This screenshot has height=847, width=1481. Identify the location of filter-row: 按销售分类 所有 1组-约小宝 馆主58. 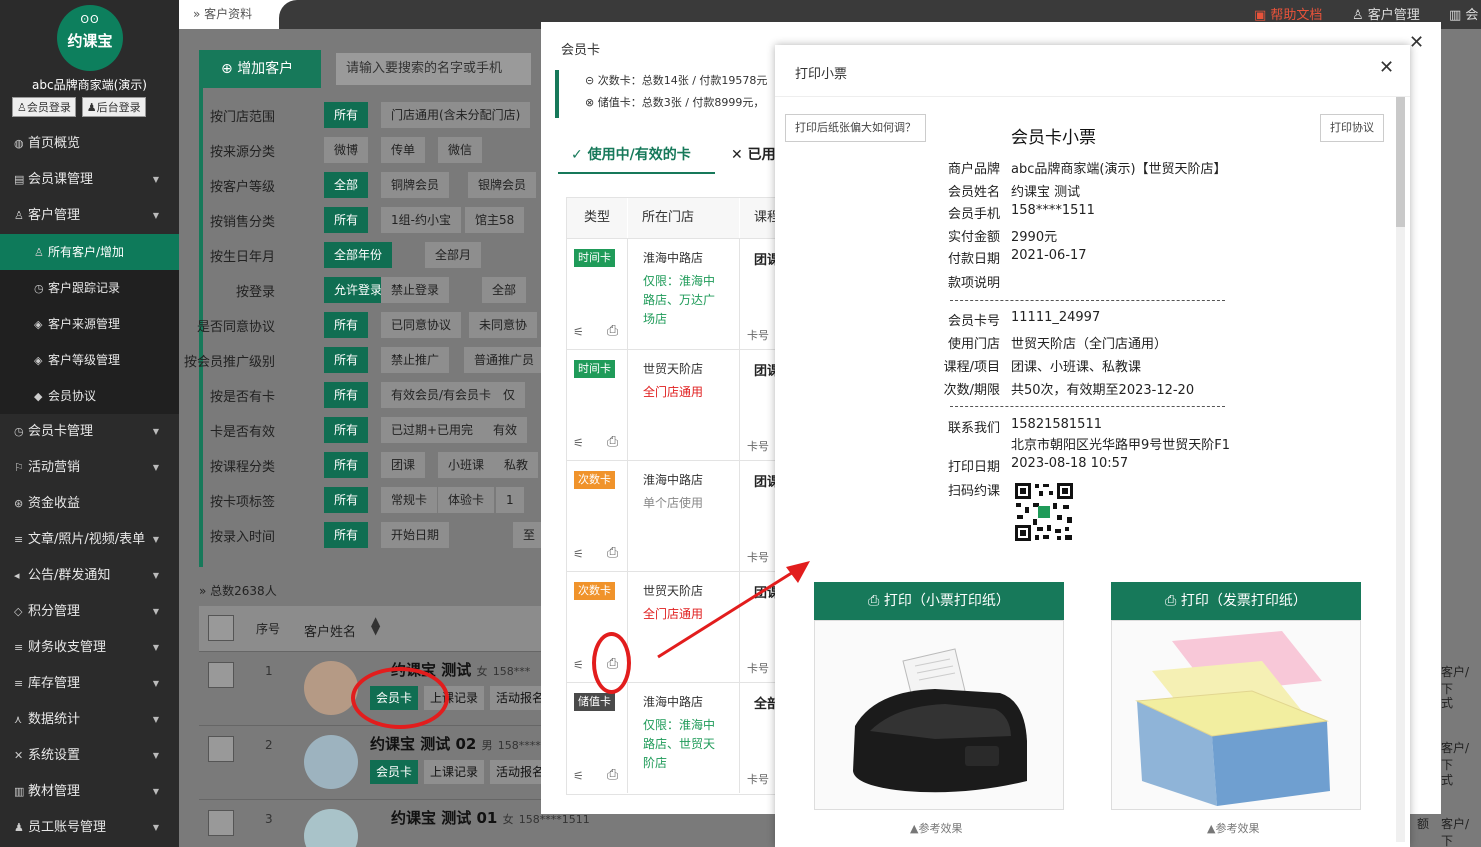
(374, 220).